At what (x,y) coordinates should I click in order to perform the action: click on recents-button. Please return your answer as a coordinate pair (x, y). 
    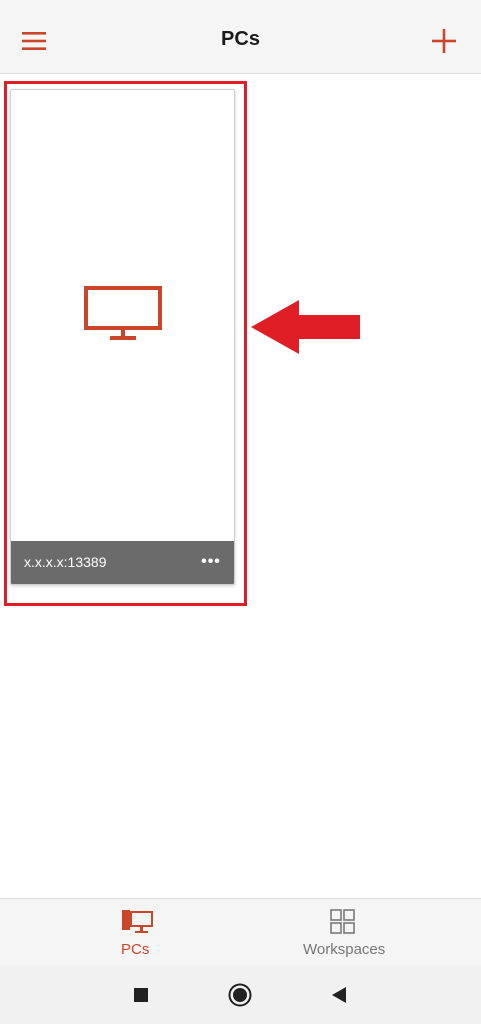
    Looking at the image, I should click on (141, 995).